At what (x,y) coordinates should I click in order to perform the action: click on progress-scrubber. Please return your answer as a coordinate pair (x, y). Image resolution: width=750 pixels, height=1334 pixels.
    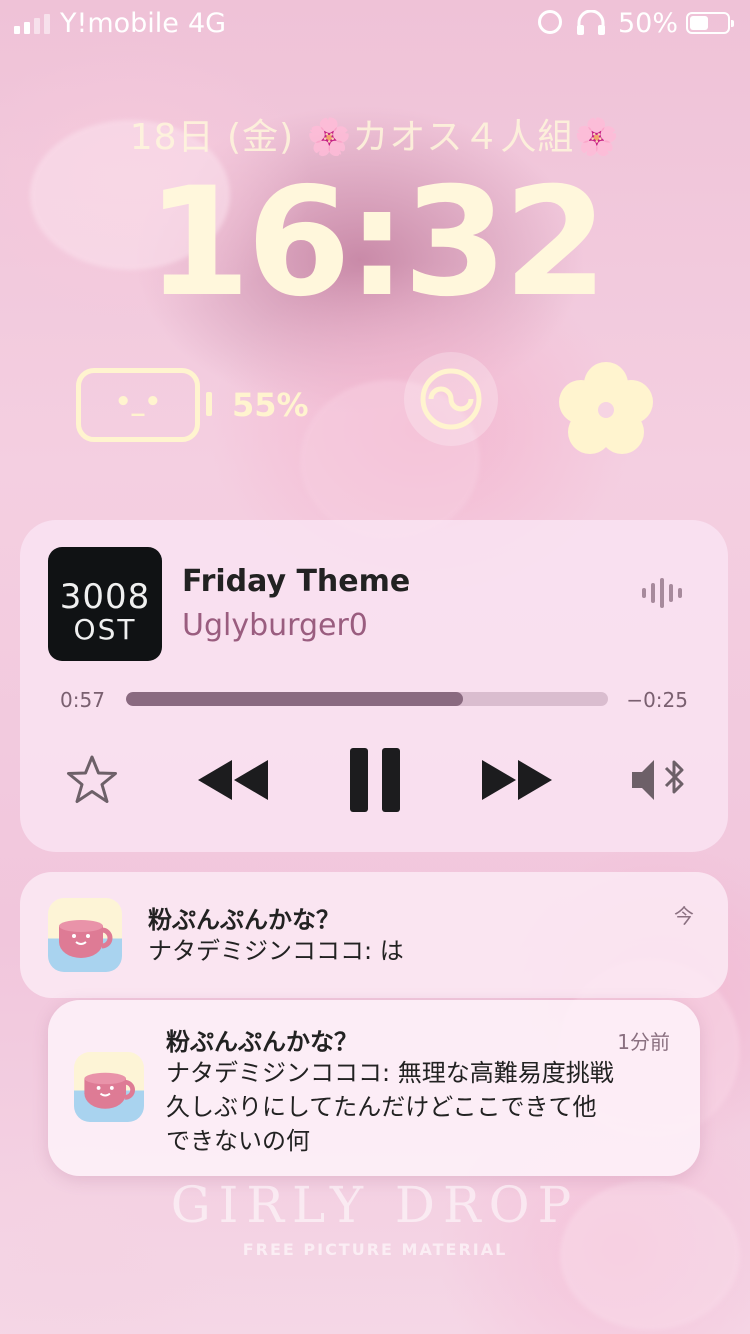
    Looking at the image, I should click on (367, 699).